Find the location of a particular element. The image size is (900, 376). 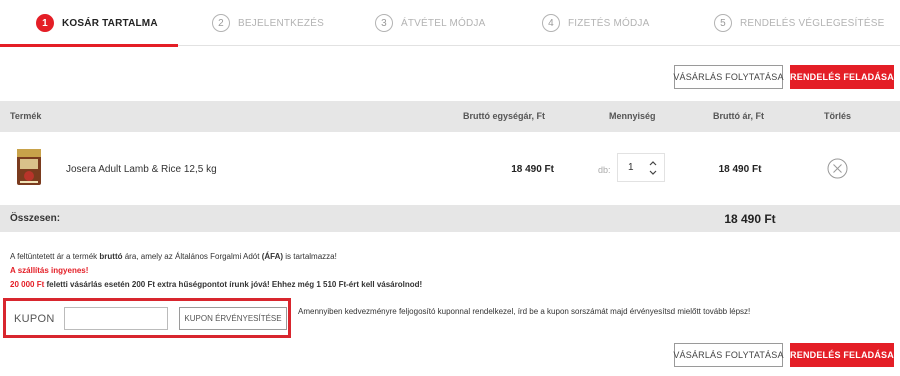

coupon-input is located at coordinates (116, 318).